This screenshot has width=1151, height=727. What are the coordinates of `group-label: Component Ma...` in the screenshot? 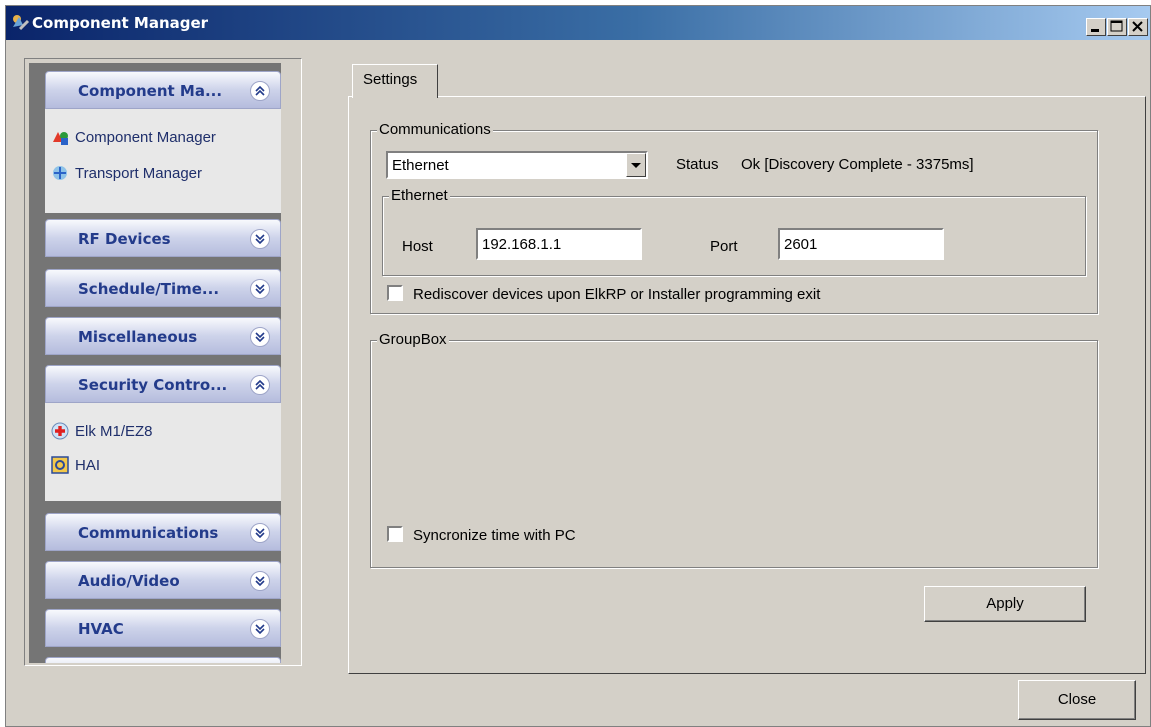 It's located at (150, 91).